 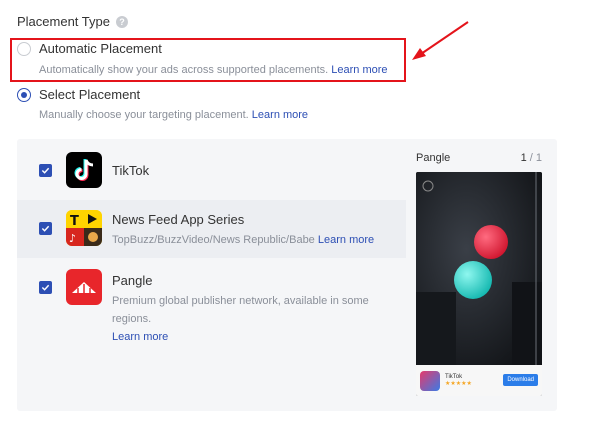 I want to click on ad-preview-bottom-bar: TikTok ★★★★★ Download, so click(x=479, y=380).